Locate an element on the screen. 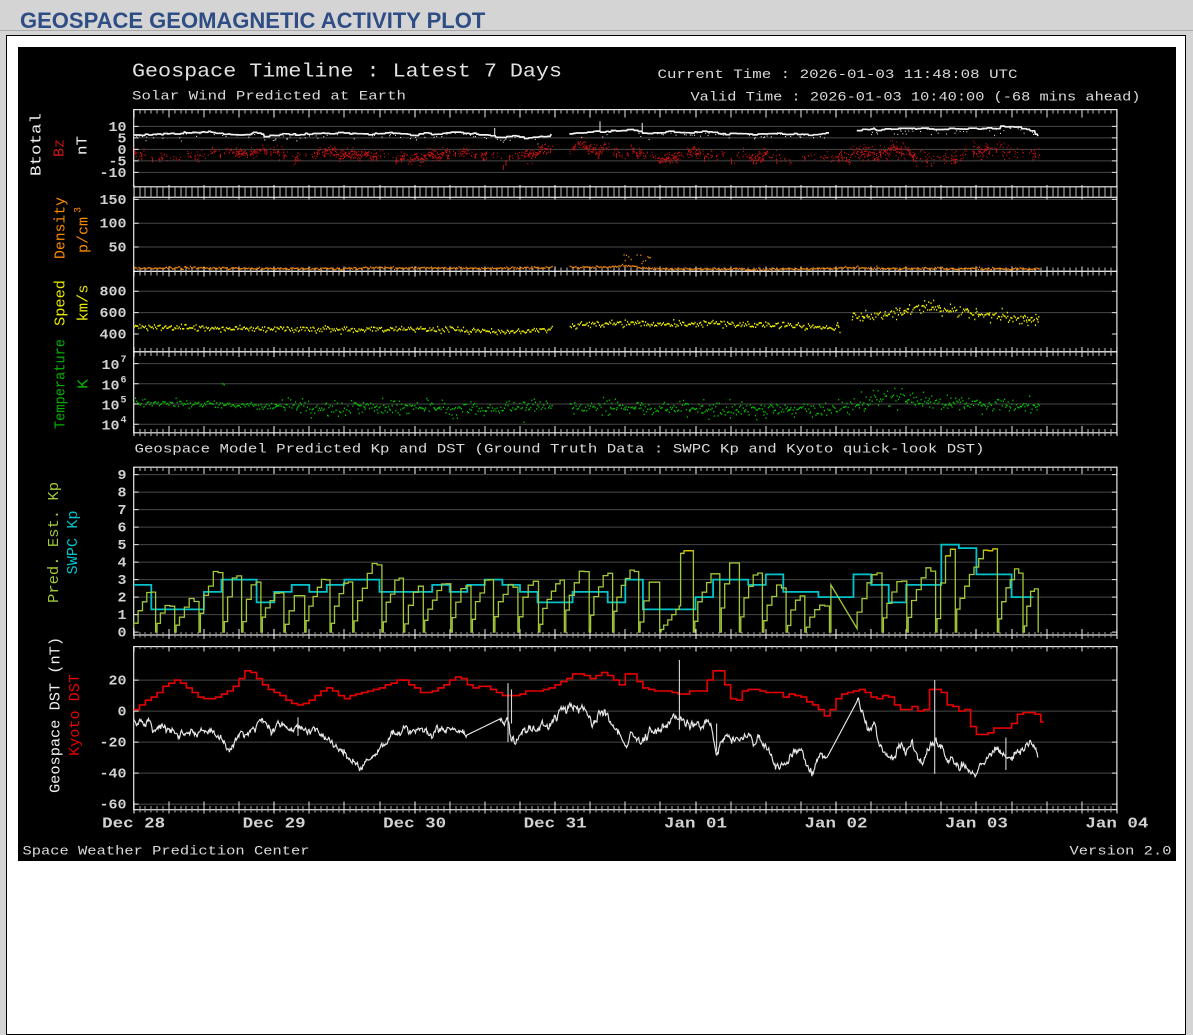 Image resolution: width=1193 pixels, height=1035 pixels. svg-text: Speed is located at coordinates (61, 303).